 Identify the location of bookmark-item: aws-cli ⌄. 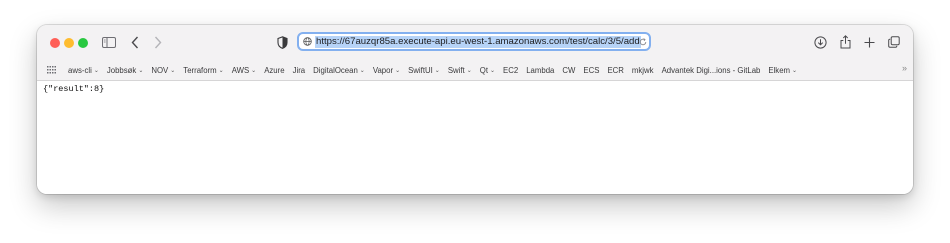
(83, 70).